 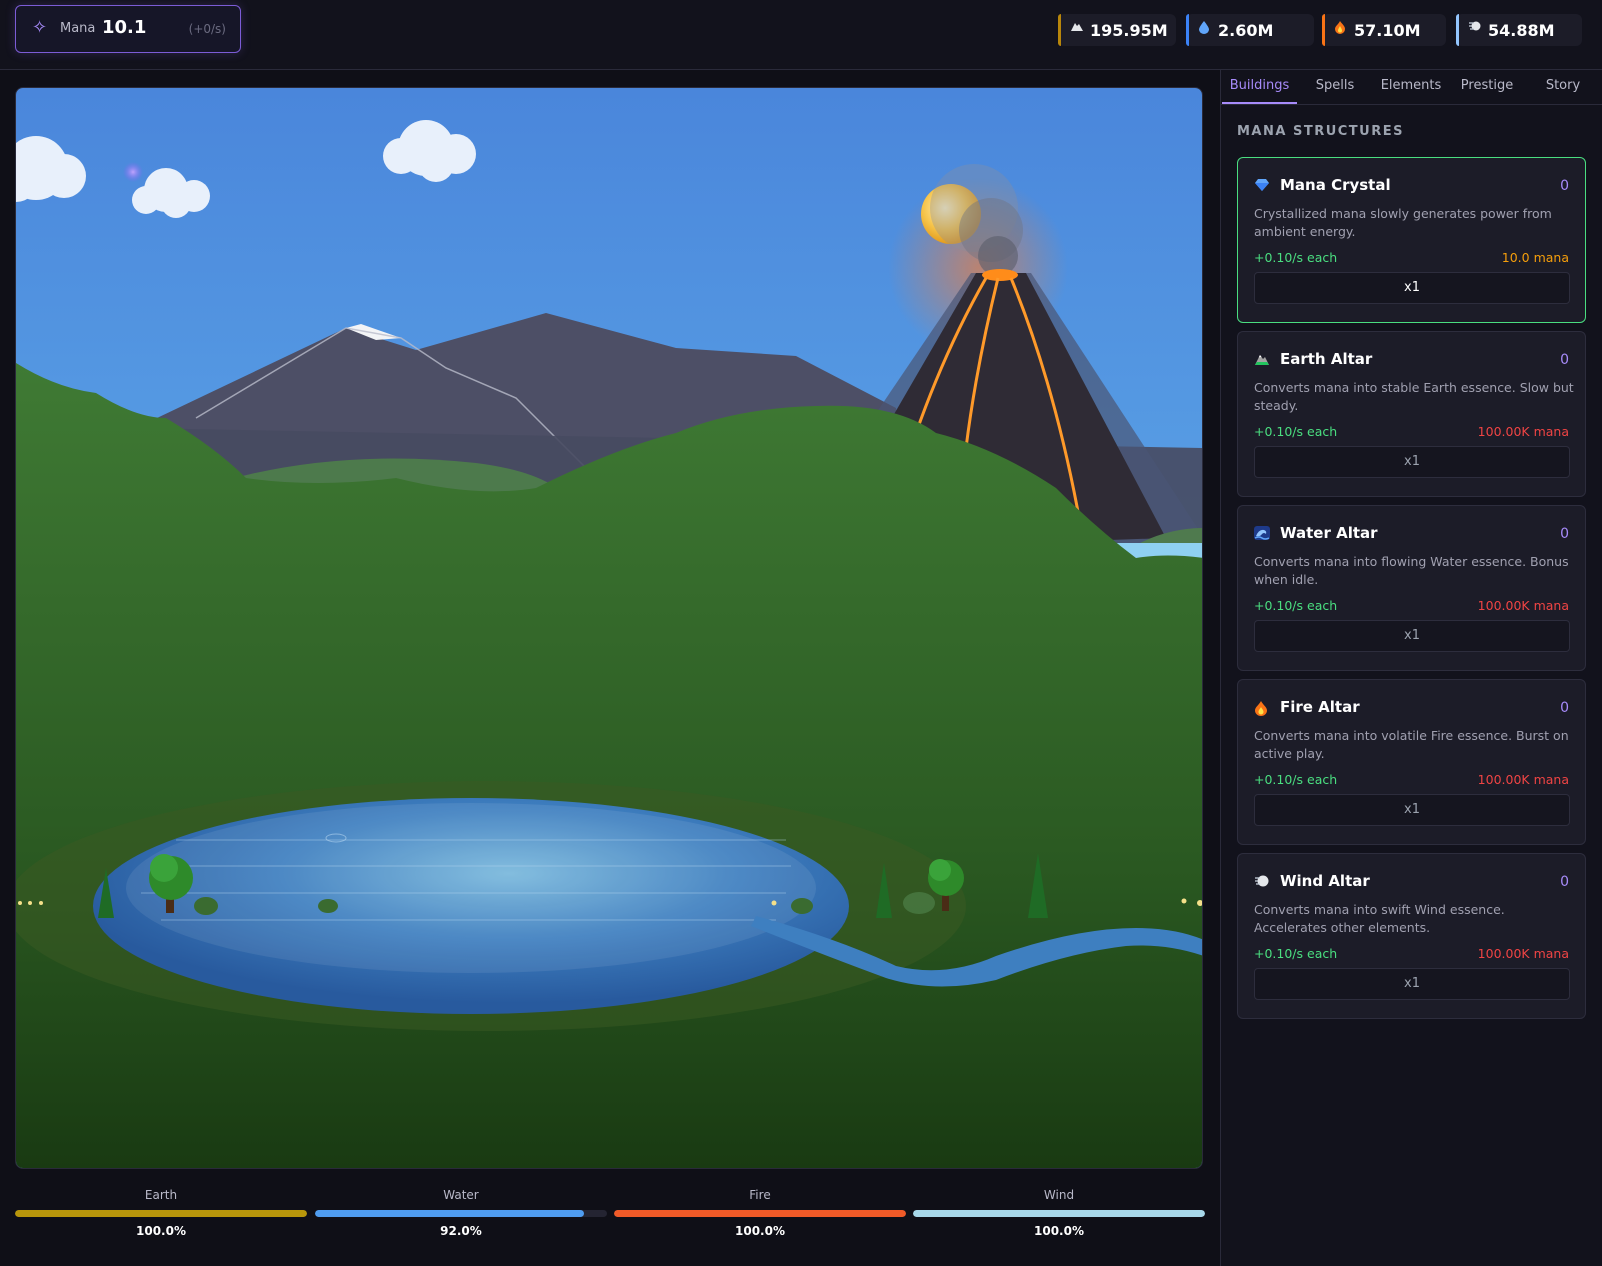 What do you see at coordinates (1259, 103) in the screenshot?
I see `active-tab-indicator` at bounding box center [1259, 103].